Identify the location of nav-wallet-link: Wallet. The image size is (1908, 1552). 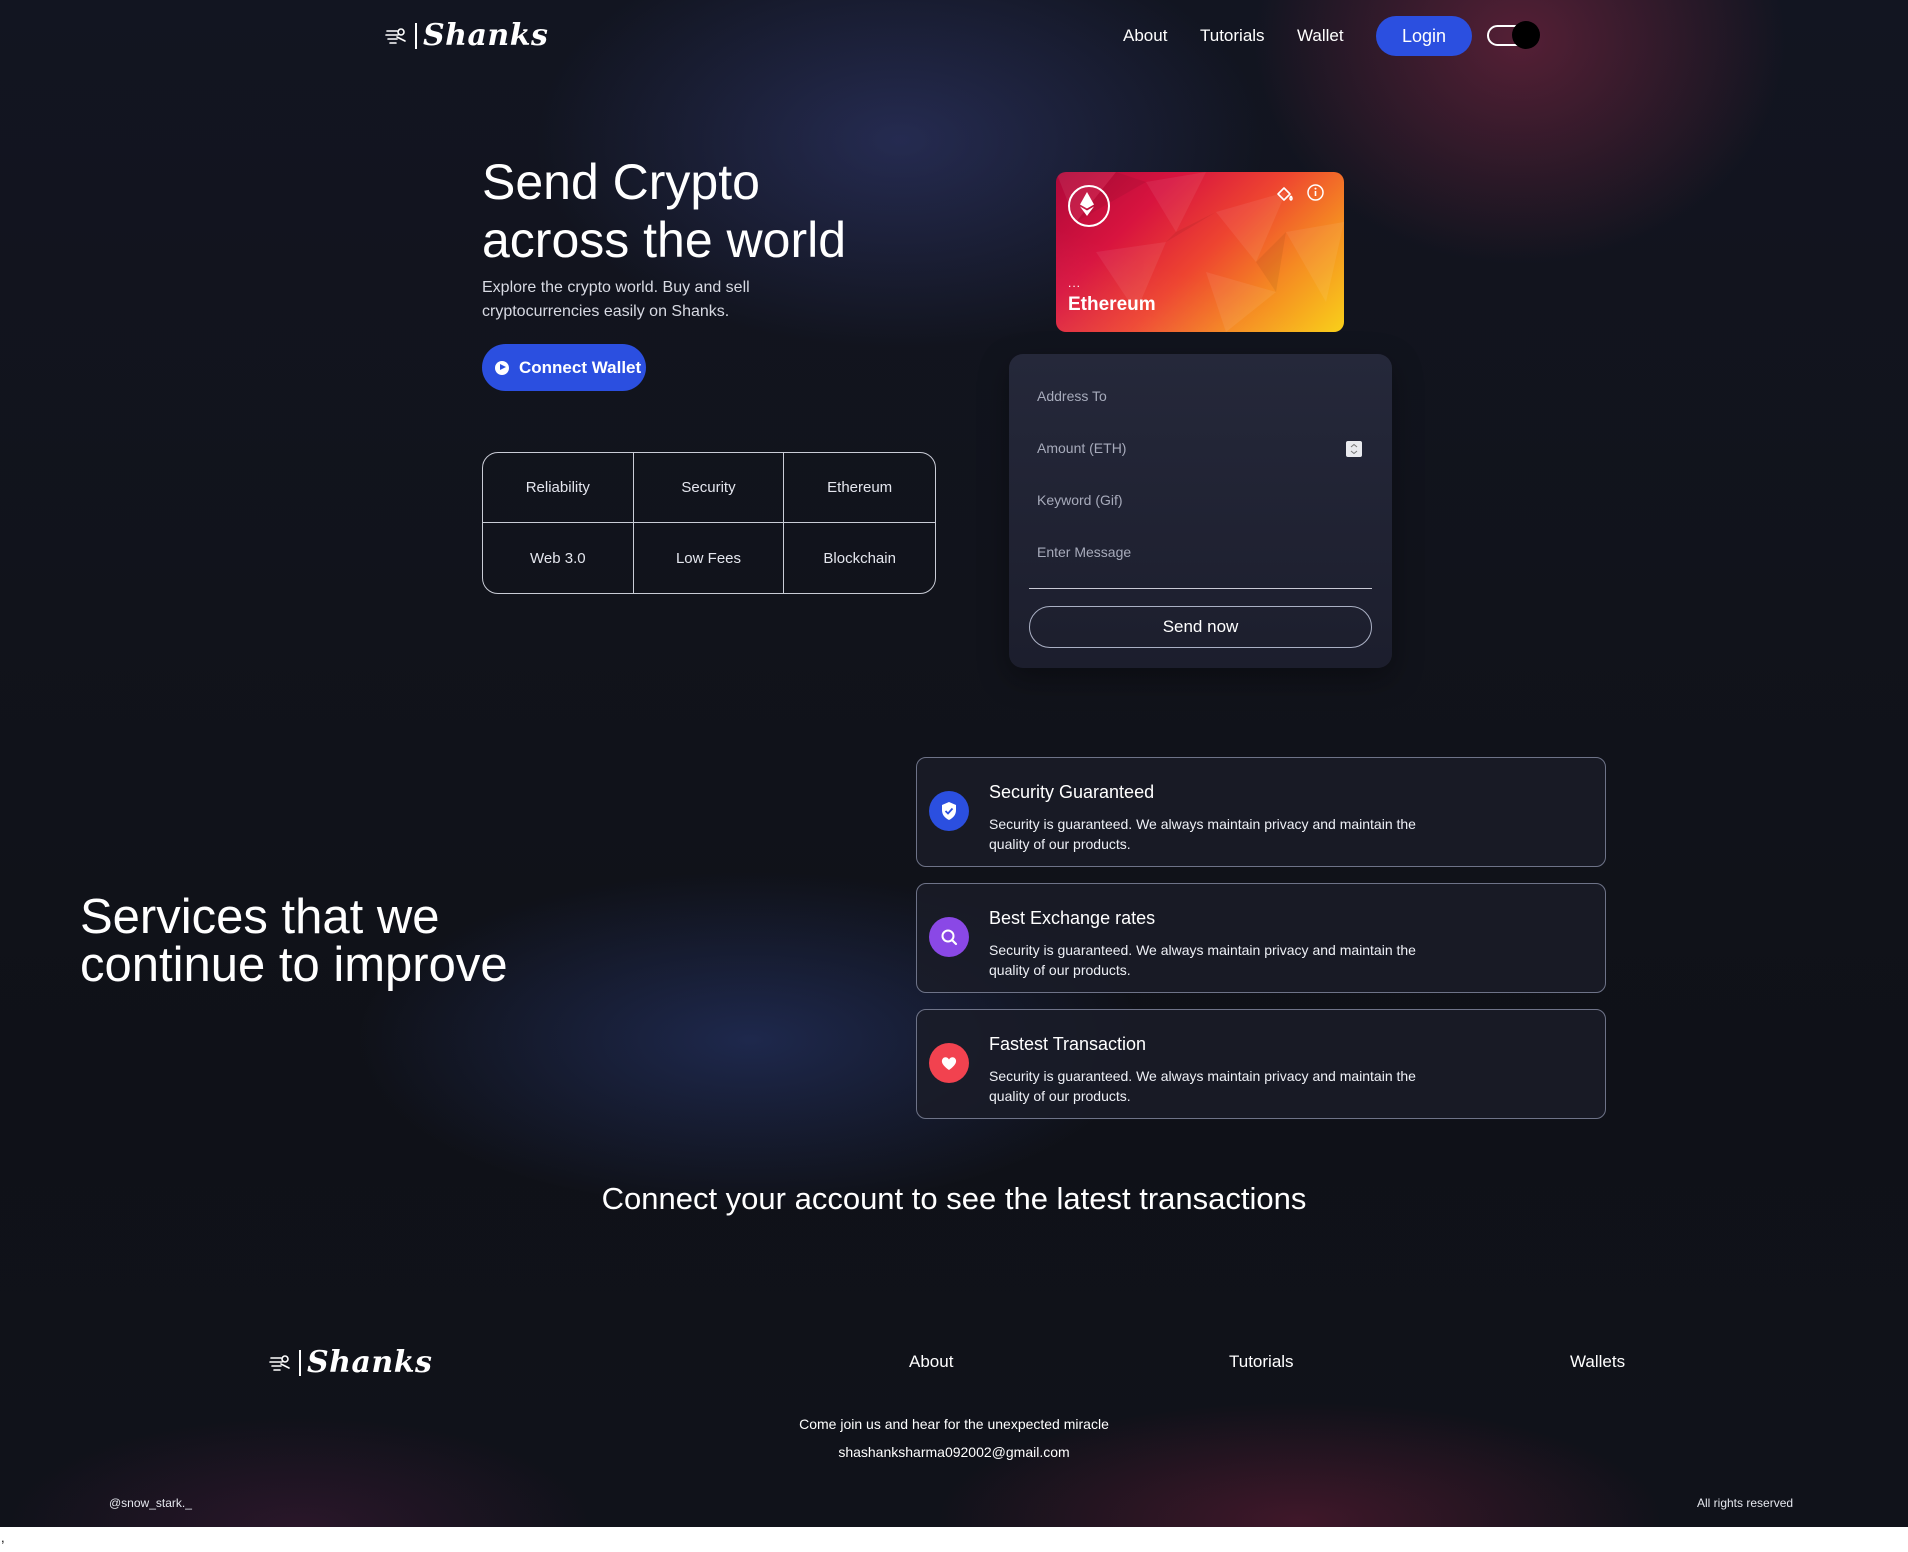
(1320, 36).